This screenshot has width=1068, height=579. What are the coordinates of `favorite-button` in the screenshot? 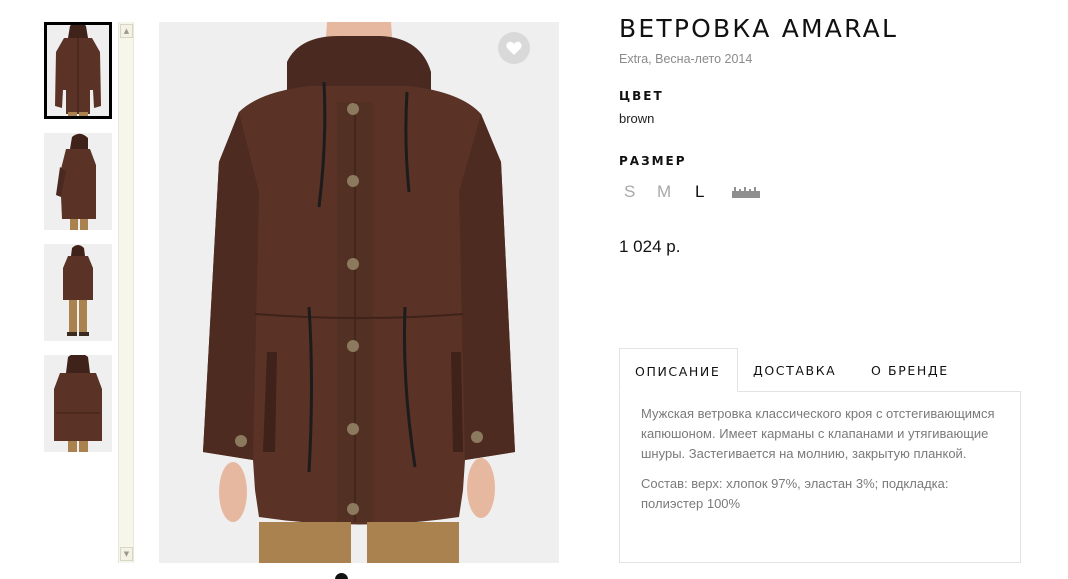 It's located at (514, 48).